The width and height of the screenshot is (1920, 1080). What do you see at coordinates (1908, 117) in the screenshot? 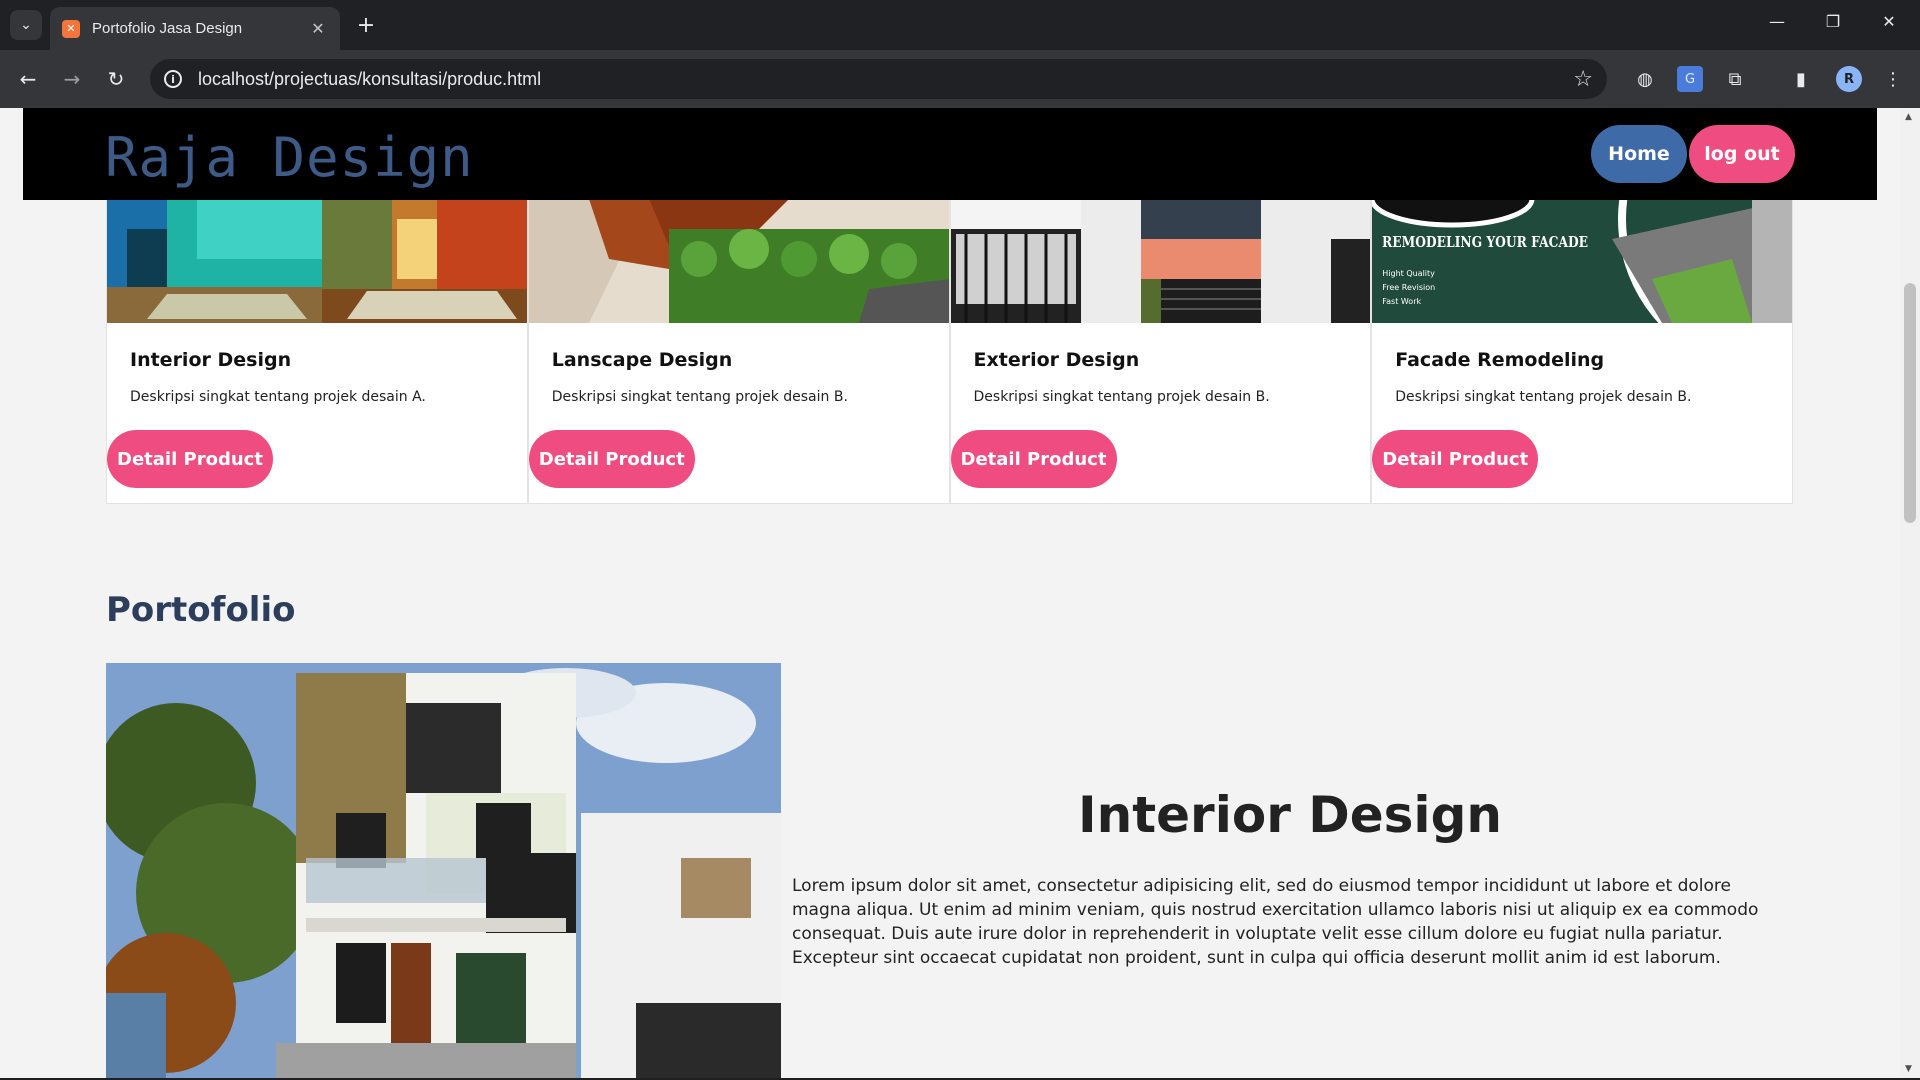
I see `scroll-up-arrow-icon: ▲` at bounding box center [1908, 117].